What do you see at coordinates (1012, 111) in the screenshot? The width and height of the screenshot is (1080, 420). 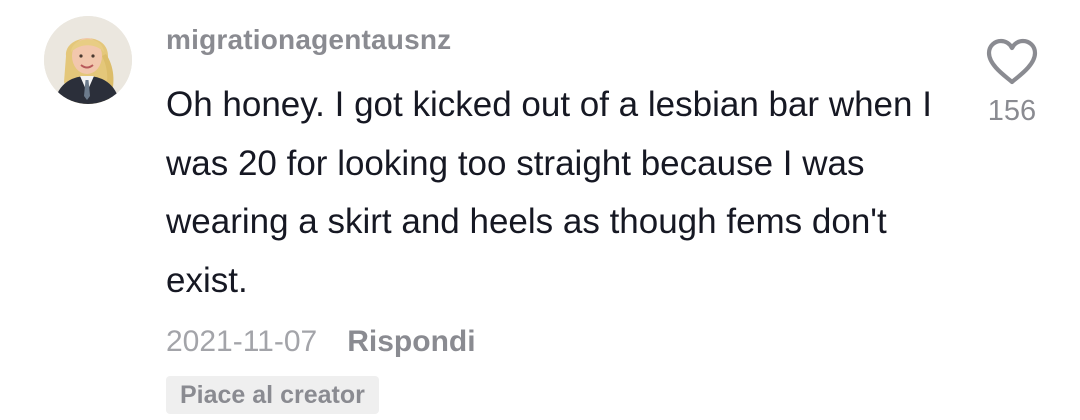 I see `like-count: 156` at bounding box center [1012, 111].